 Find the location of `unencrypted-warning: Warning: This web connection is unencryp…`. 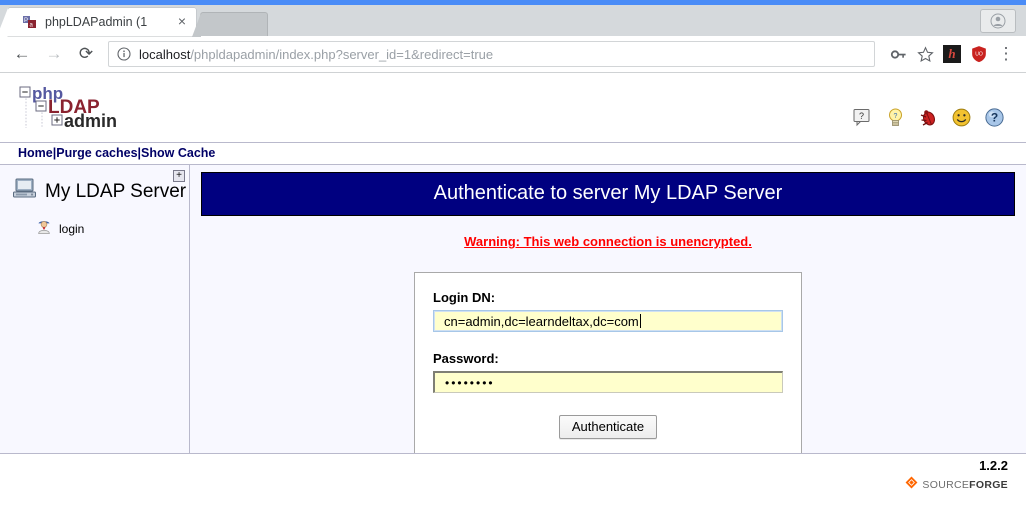

unencrypted-warning: Warning: This web connection is unencryp… is located at coordinates (608, 241).